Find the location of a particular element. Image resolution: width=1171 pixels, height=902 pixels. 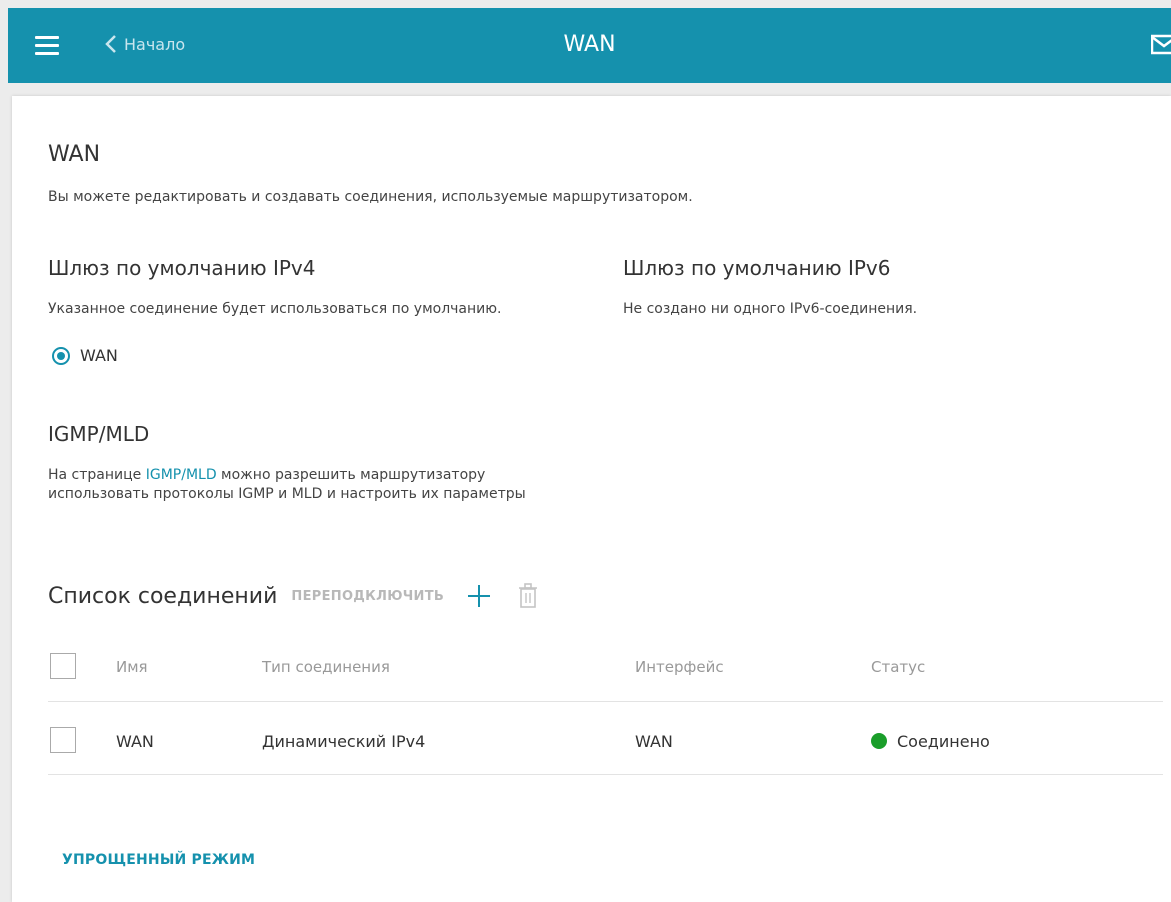

column-header: Статус is located at coordinates (898, 667).